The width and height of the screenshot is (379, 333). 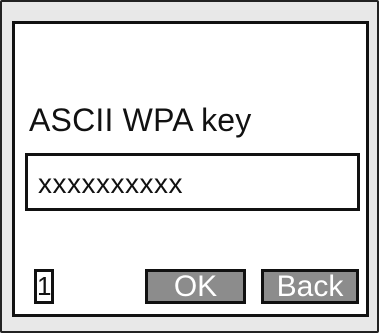 I want to click on prompt-label: ASCII WPA key, so click(x=140, y=120).